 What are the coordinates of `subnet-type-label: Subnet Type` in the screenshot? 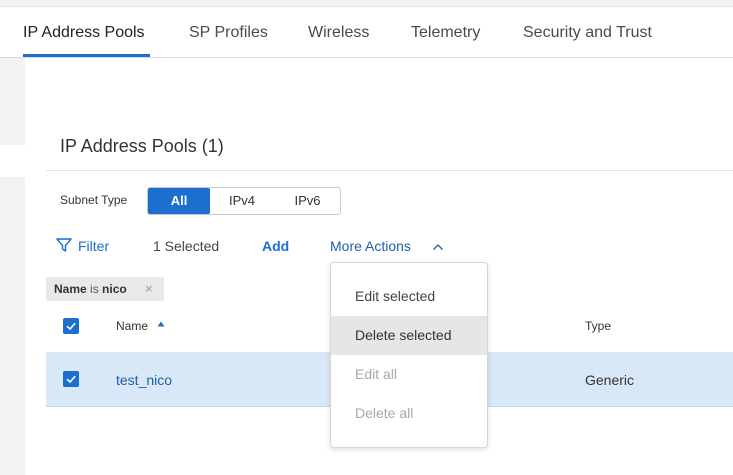 It's located at (94, 200).